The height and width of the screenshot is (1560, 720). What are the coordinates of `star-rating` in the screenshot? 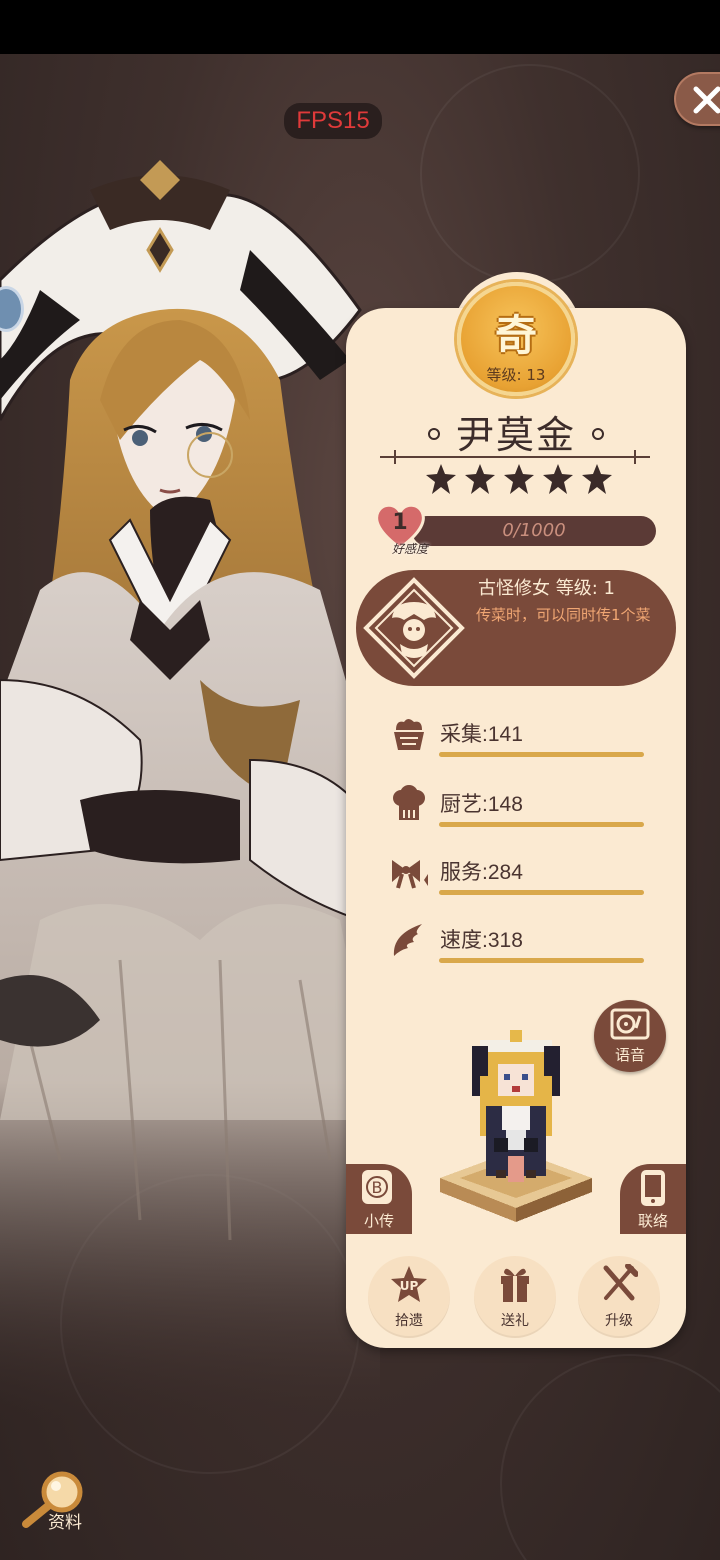 It's located at (519, 482).